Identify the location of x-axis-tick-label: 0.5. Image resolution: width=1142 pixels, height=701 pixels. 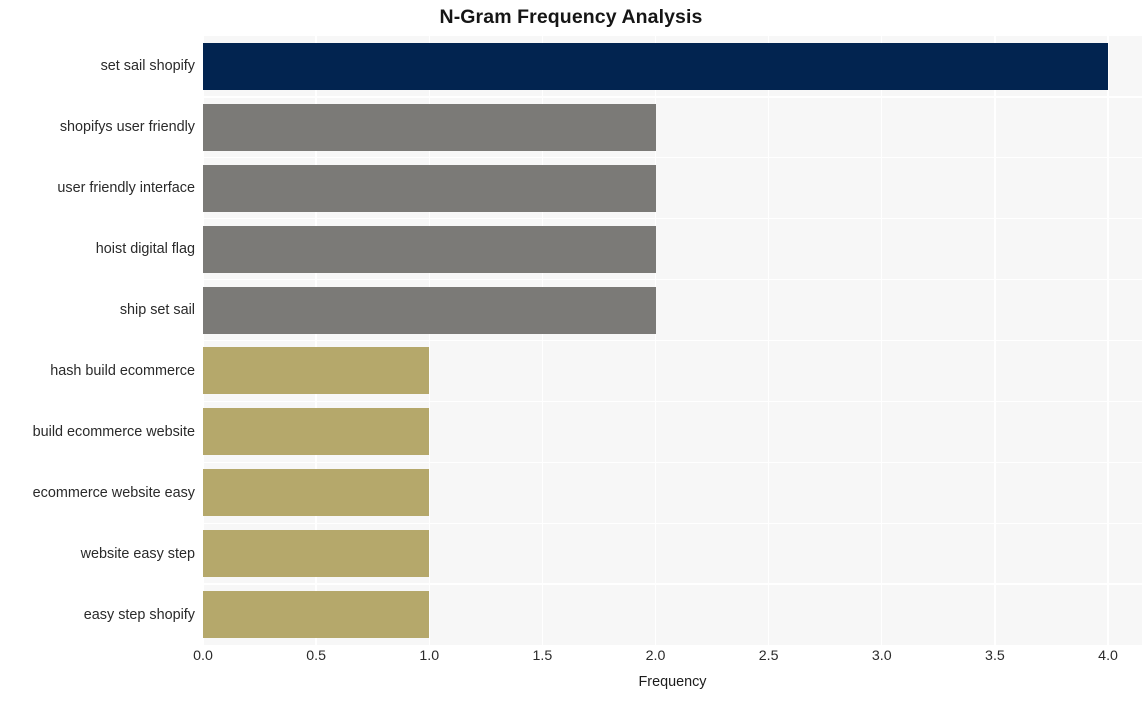
(316, 656).